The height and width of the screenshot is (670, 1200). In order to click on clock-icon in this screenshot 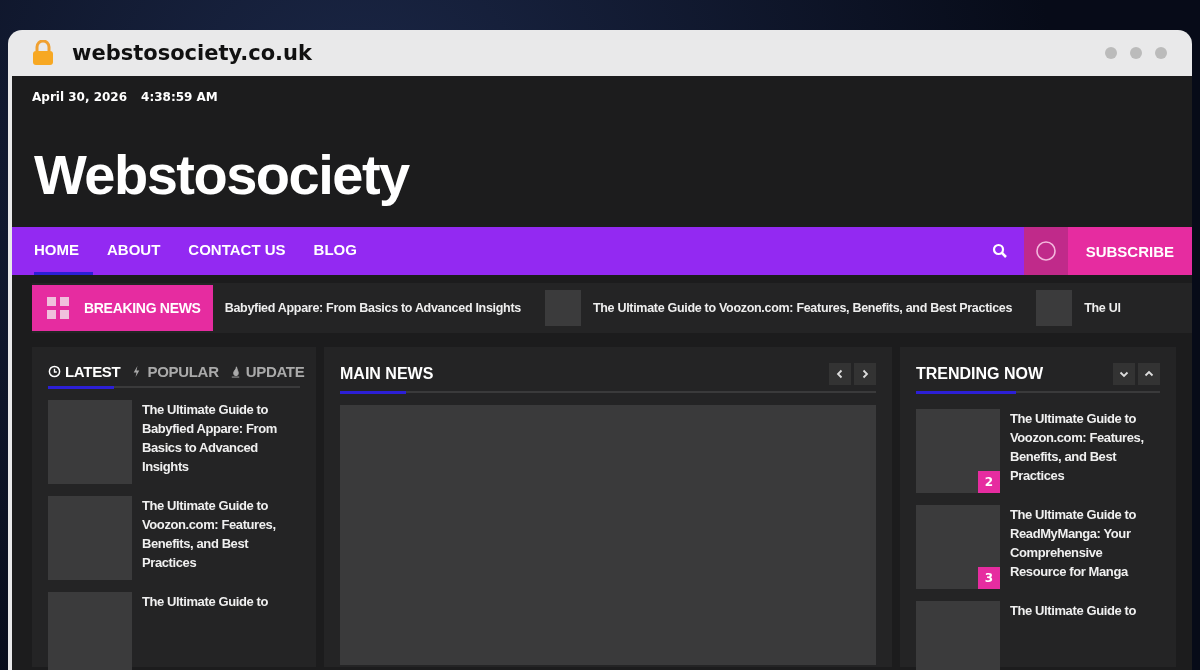, I will do `click(54, 371)`.